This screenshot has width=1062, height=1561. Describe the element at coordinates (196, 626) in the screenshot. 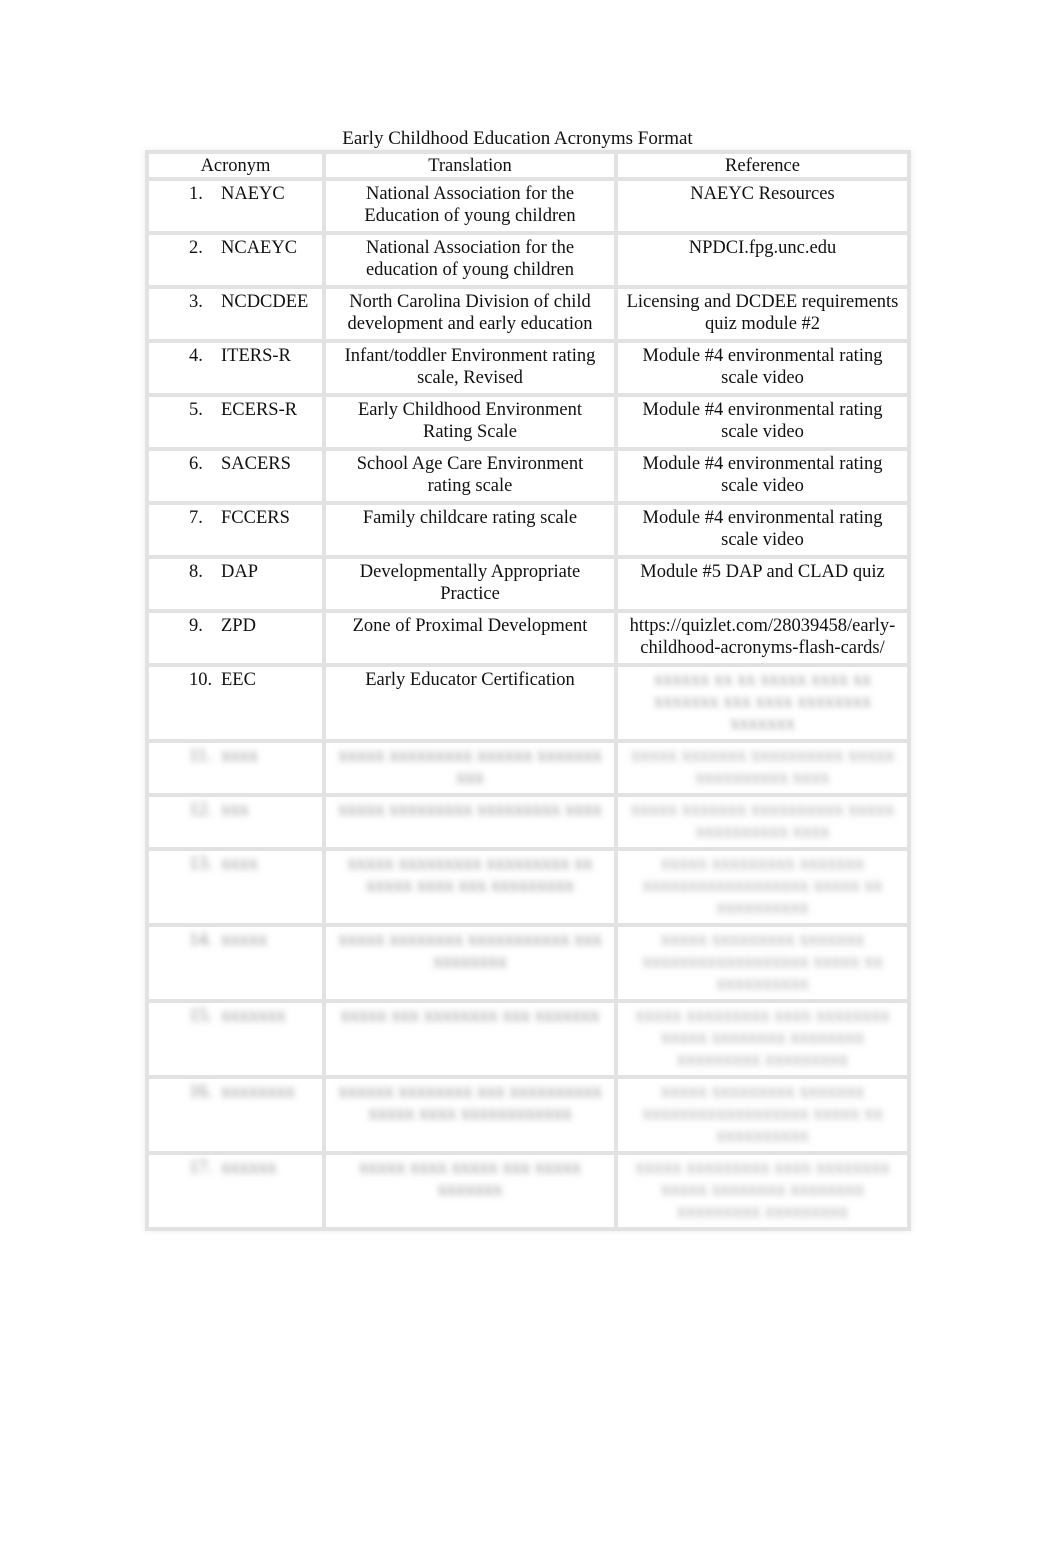

I see `row-number: 9.` at that location.